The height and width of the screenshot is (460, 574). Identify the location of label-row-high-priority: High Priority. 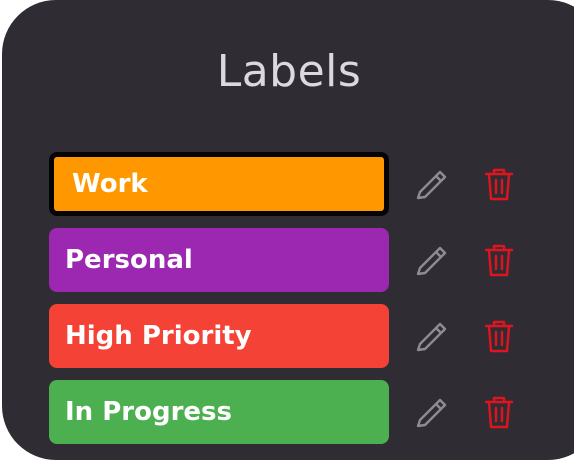
(309, 336).